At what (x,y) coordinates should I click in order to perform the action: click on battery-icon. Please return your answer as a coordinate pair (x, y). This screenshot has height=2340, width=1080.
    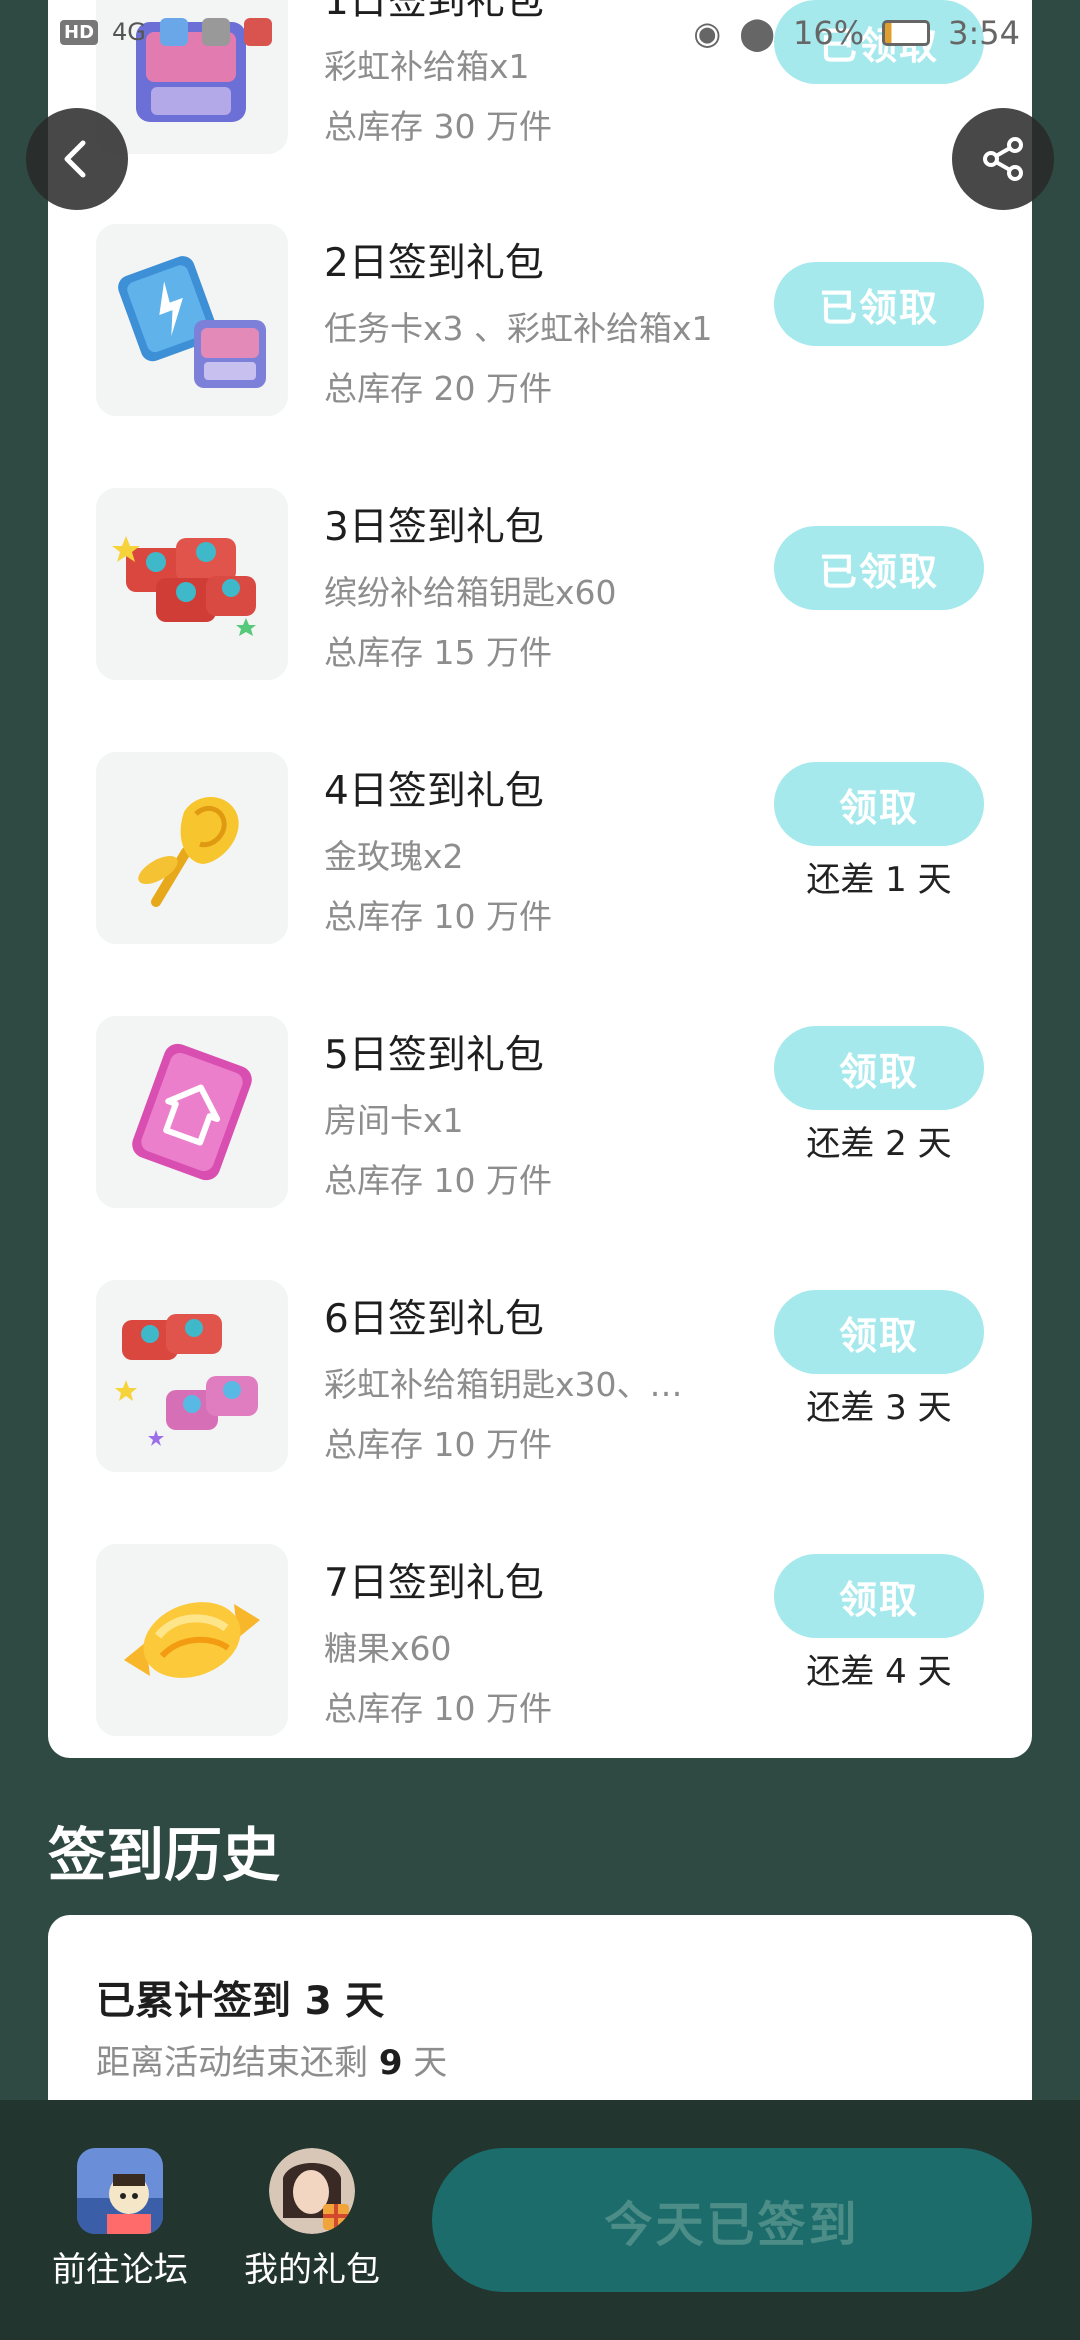
    Looking at the image, I should click on (906, 33).